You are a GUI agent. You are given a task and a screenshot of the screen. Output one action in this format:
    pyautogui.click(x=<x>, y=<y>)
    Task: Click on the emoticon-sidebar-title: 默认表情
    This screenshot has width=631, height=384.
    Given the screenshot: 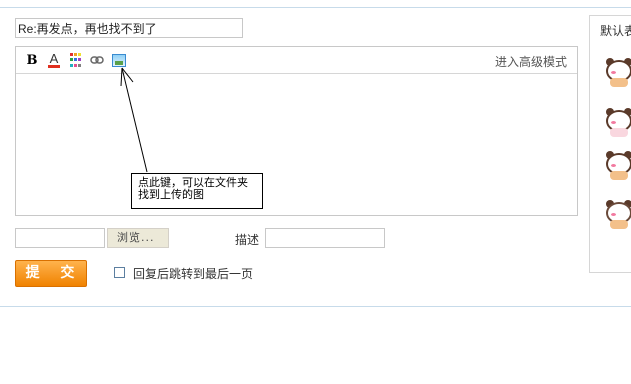 What is the action you would take?
    pyautogui.click(x=615, y=30)
    